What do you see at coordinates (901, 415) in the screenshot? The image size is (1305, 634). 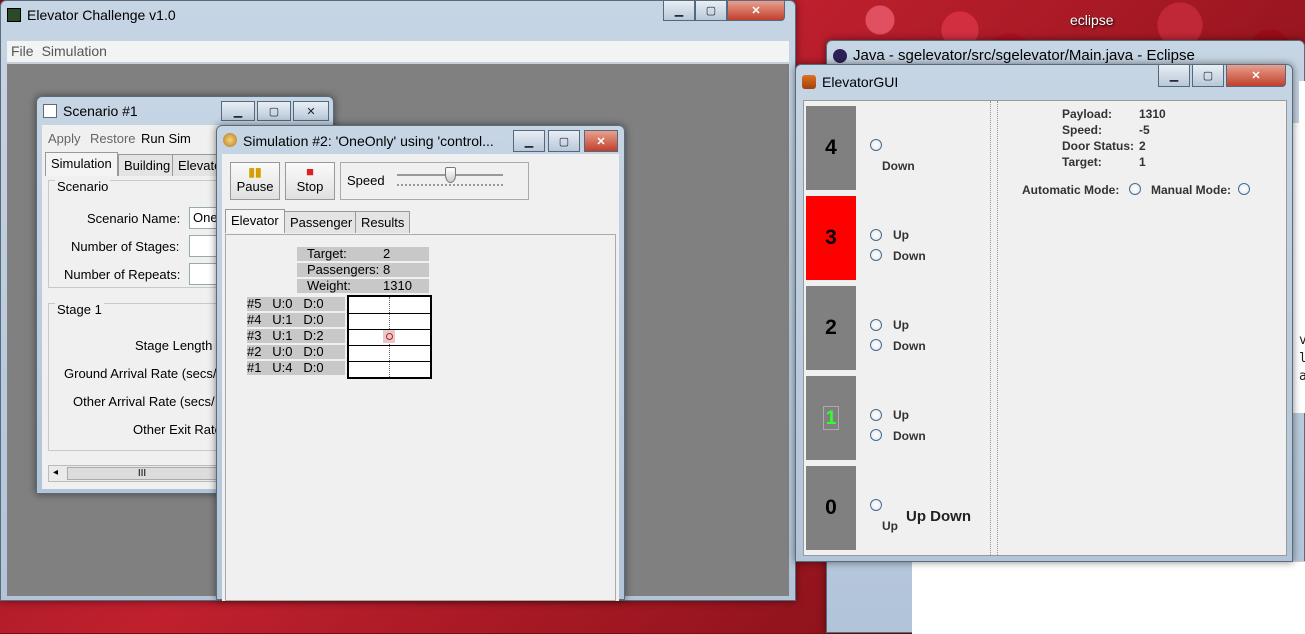 I see `floor-1-up-label: Up` at bounding box center [901, 415].